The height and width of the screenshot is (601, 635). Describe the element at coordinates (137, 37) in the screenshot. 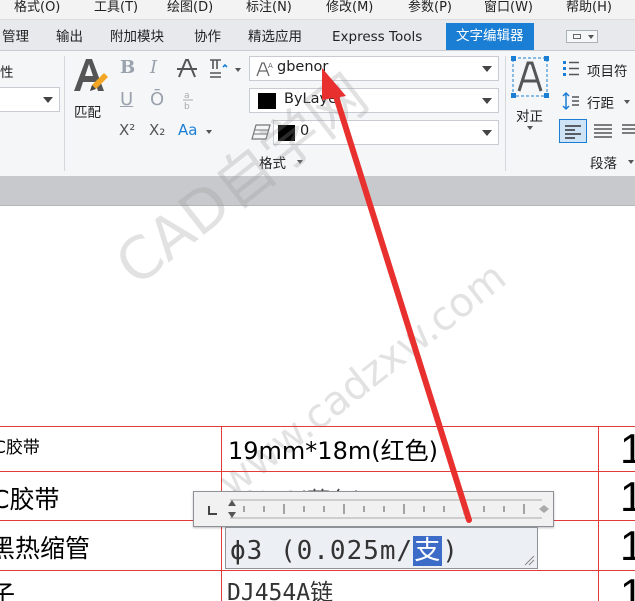

I see `tab-addins: 附加模块` at that location.